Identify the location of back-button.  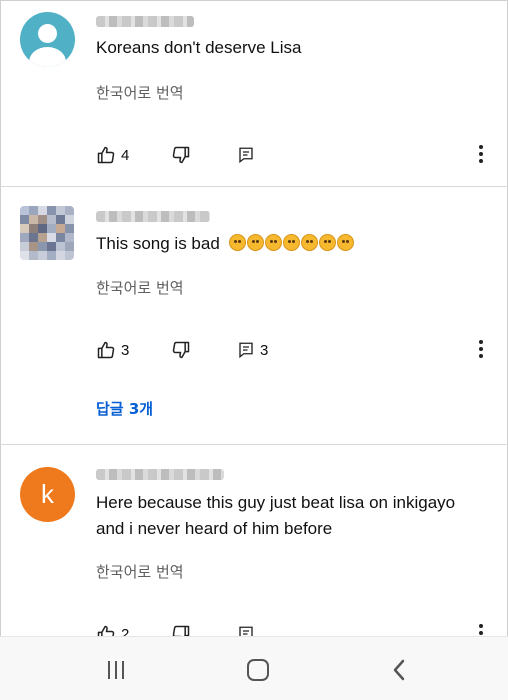
(400, 670).